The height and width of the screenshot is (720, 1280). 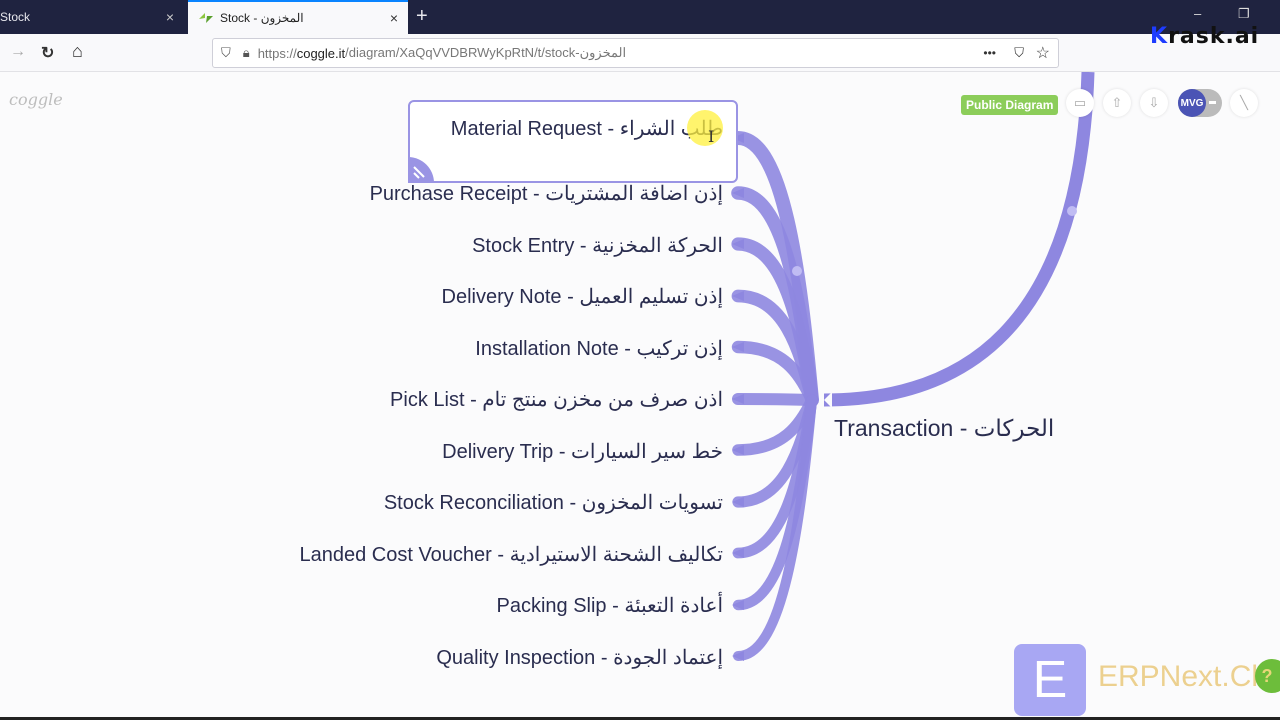 I want to click on upload-button: ⇧, so click(x=1117, y=103).